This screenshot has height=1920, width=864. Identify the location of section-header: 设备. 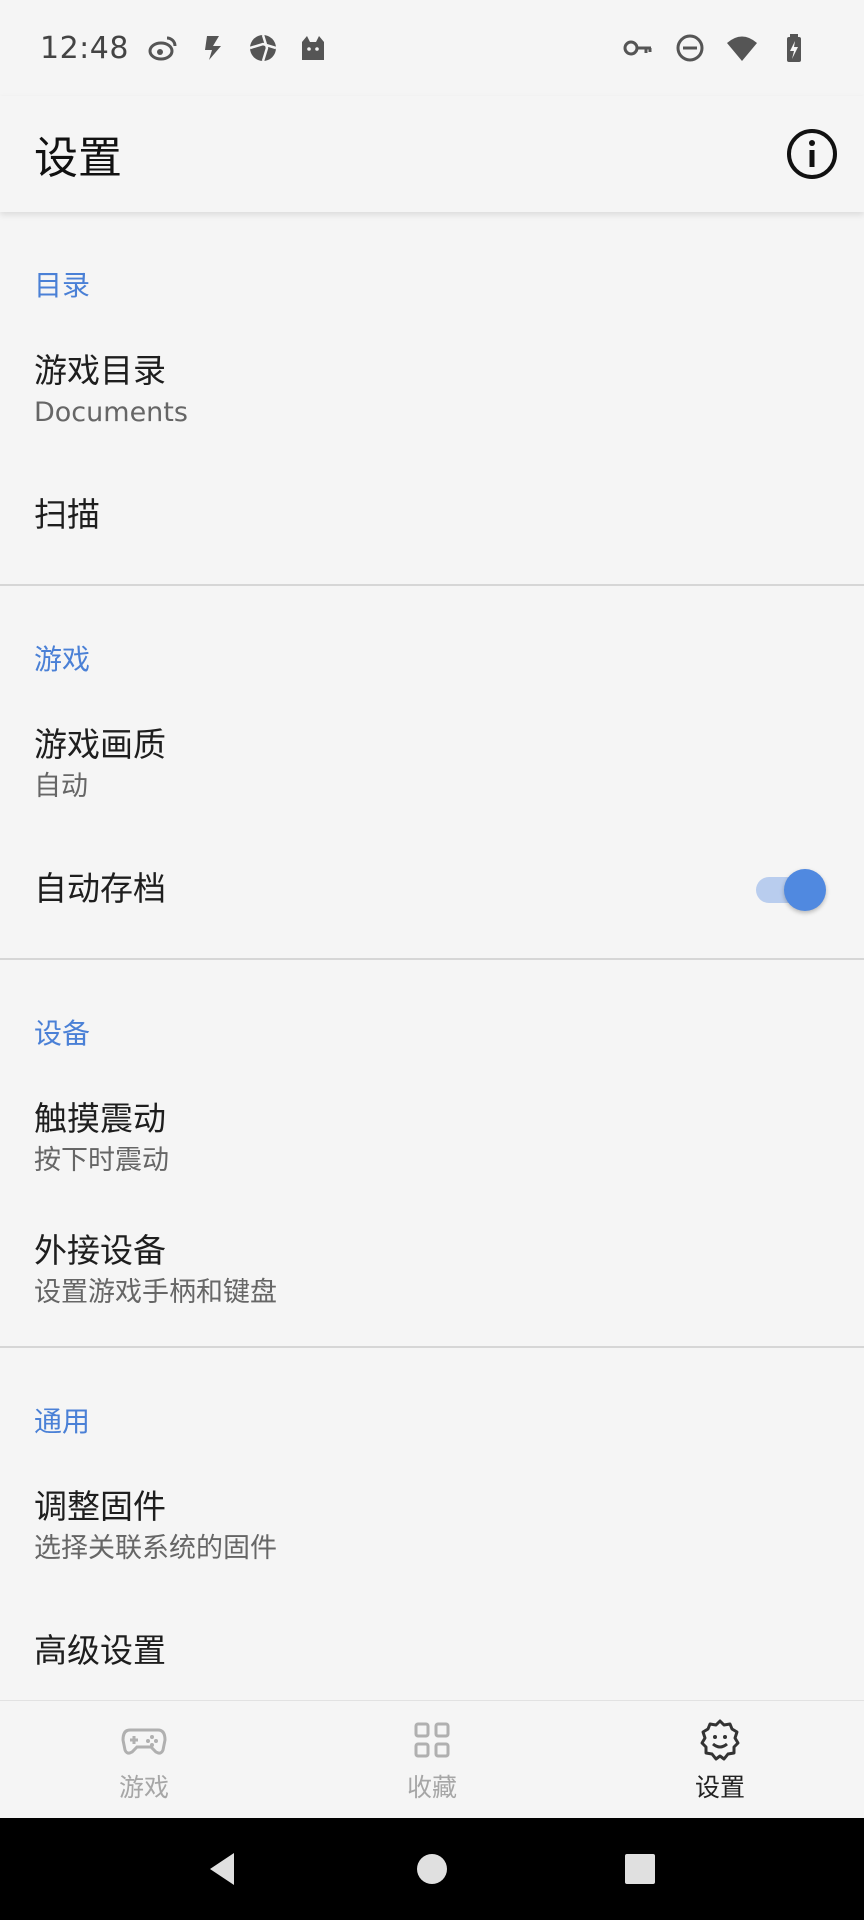
(62, 1033).